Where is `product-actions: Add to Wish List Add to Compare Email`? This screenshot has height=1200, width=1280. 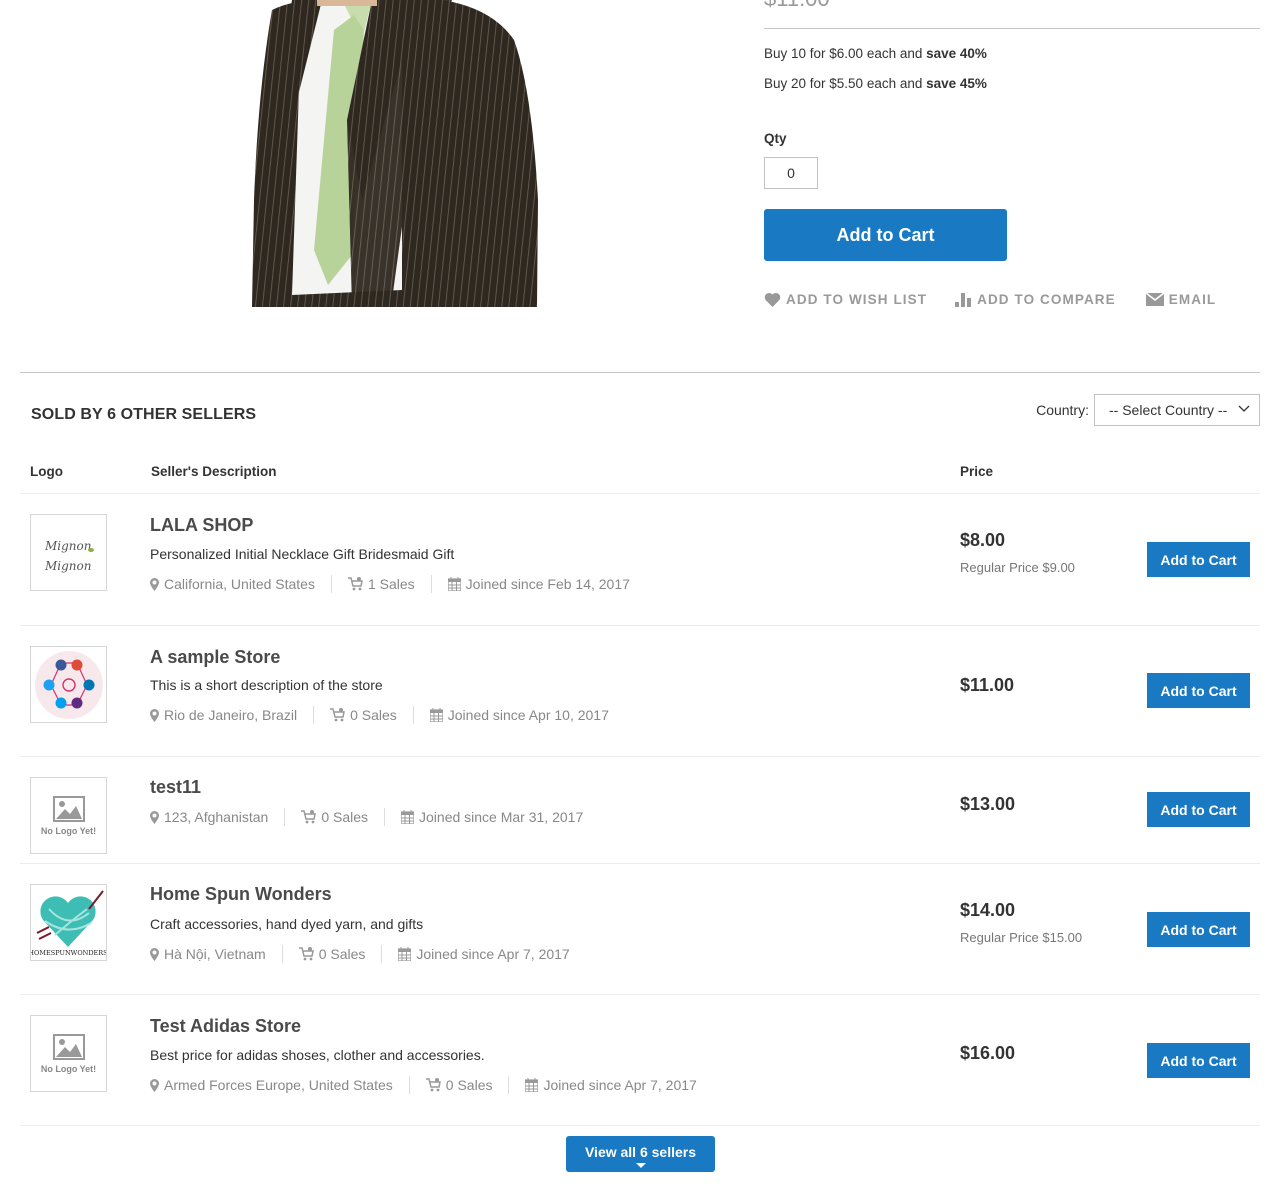 product-actions: Add to Wish List Add to Compare Email is located at coordinates (990, 299).